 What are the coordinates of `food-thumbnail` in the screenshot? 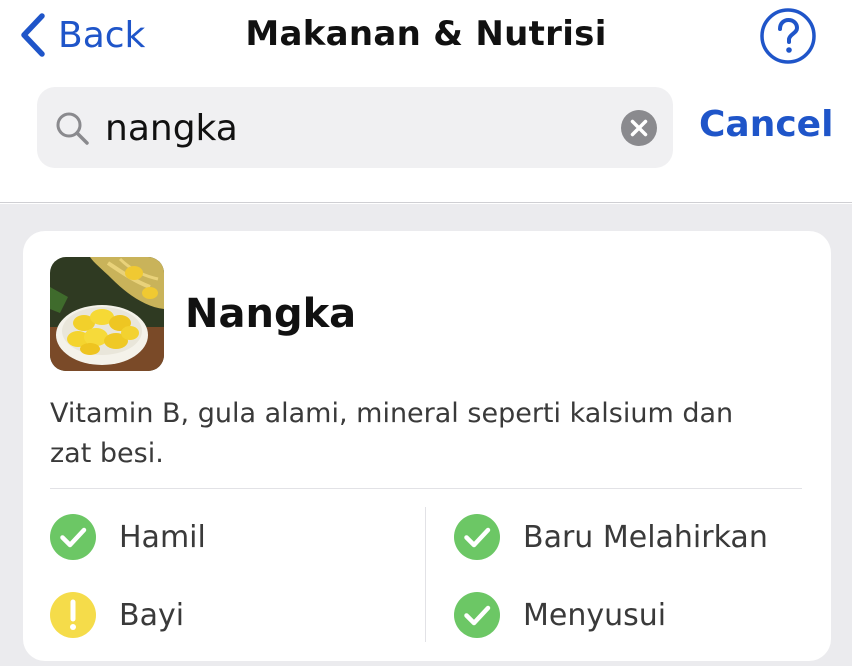 It's located at (107, 314).